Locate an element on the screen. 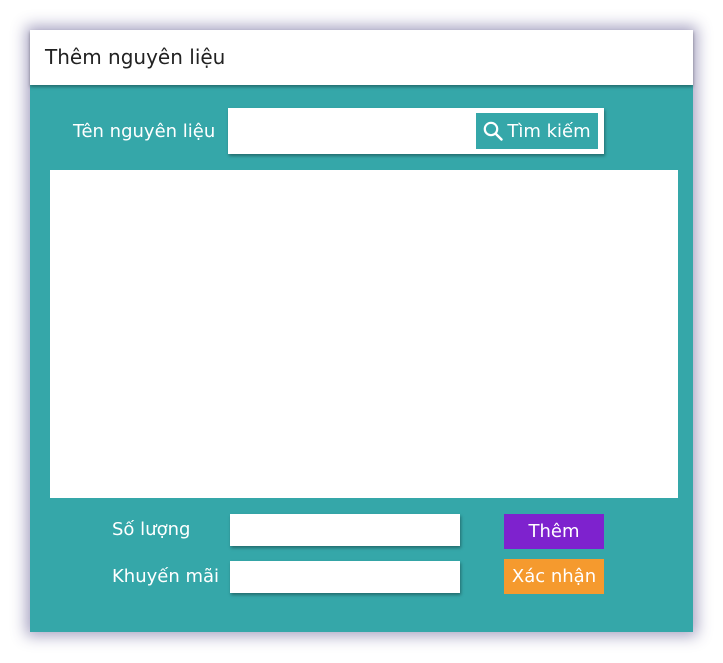 The width and height of the screenshot is (723, 663). add-button-label: Thêm is located at coordinates (554, 531).